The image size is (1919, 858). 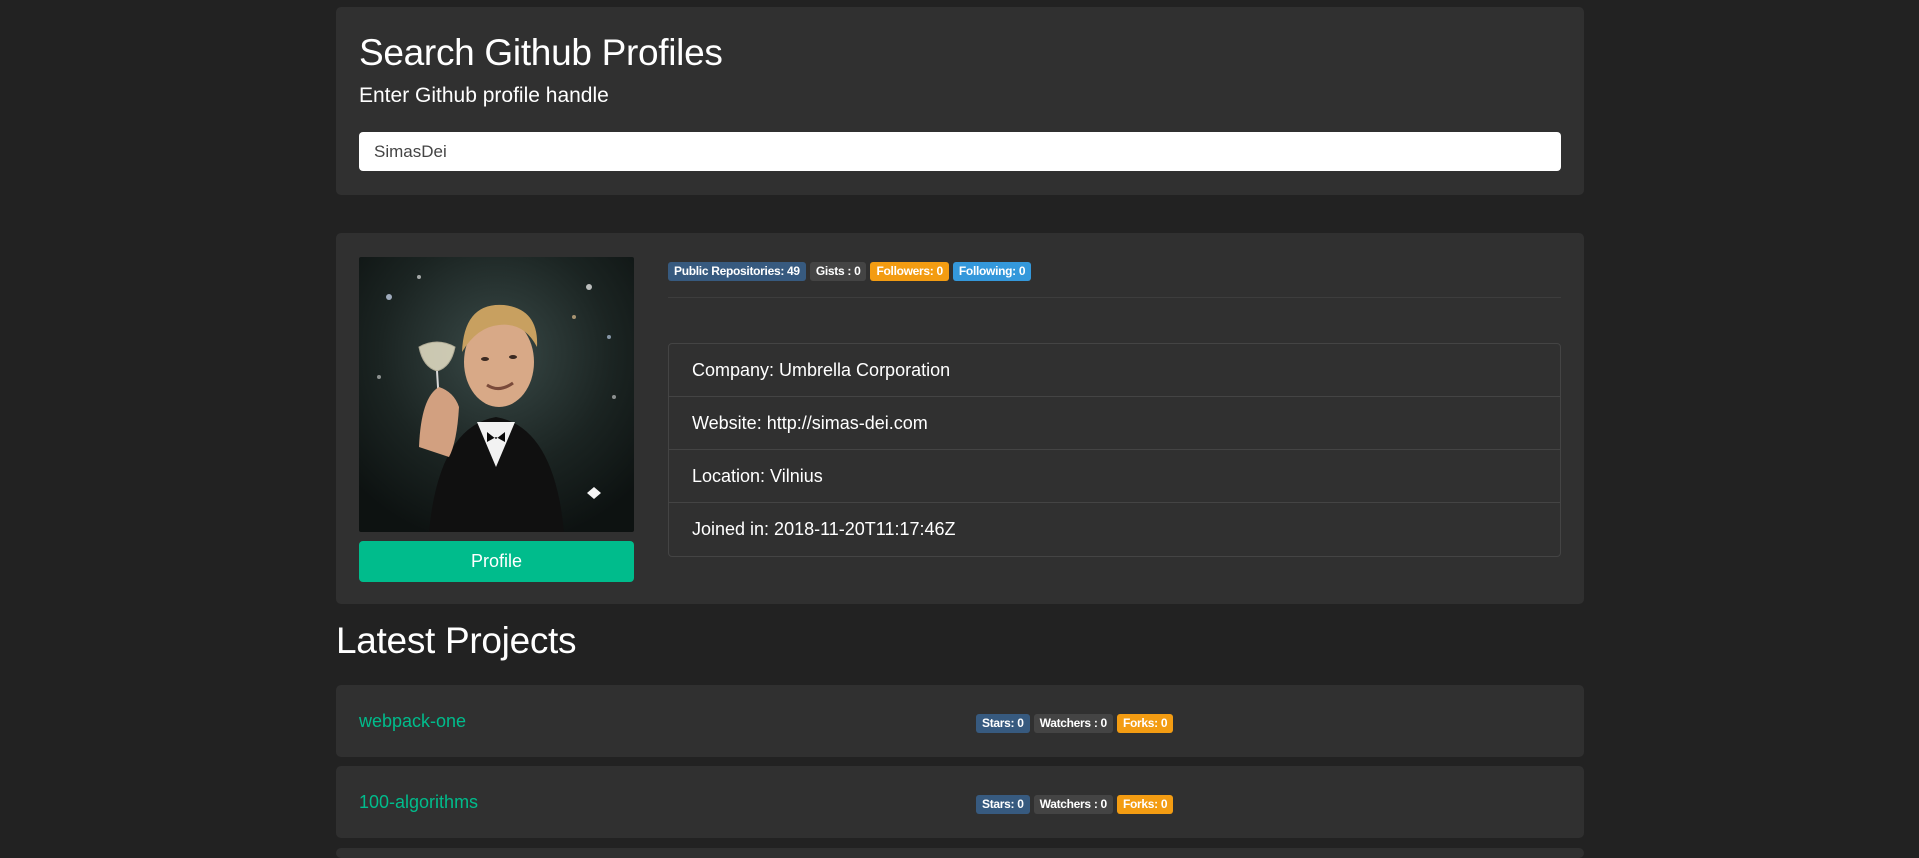 What do you see at coordinates (484, 96) in the screenshot?
I see `search-subtitle: Enter Github profile handle` at bounding box center [484, 96].